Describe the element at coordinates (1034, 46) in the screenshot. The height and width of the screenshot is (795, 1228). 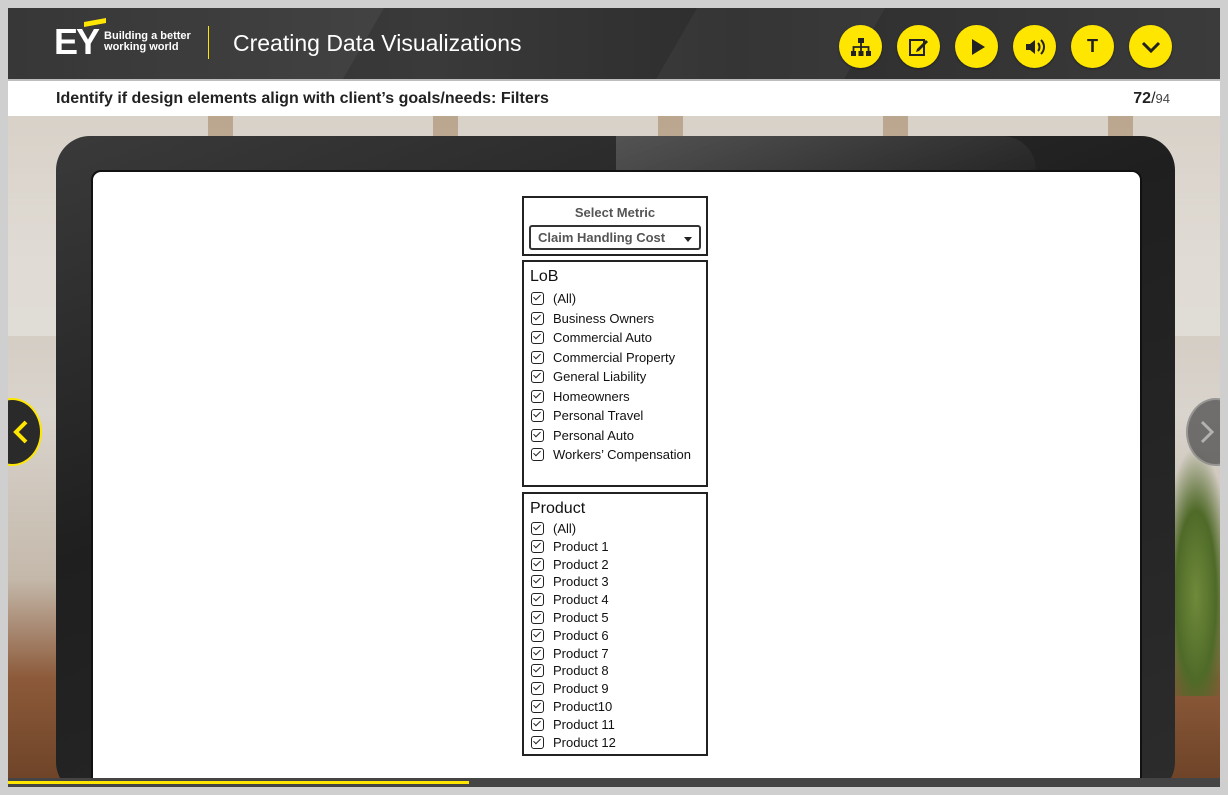
I see `audio-button` at that location.